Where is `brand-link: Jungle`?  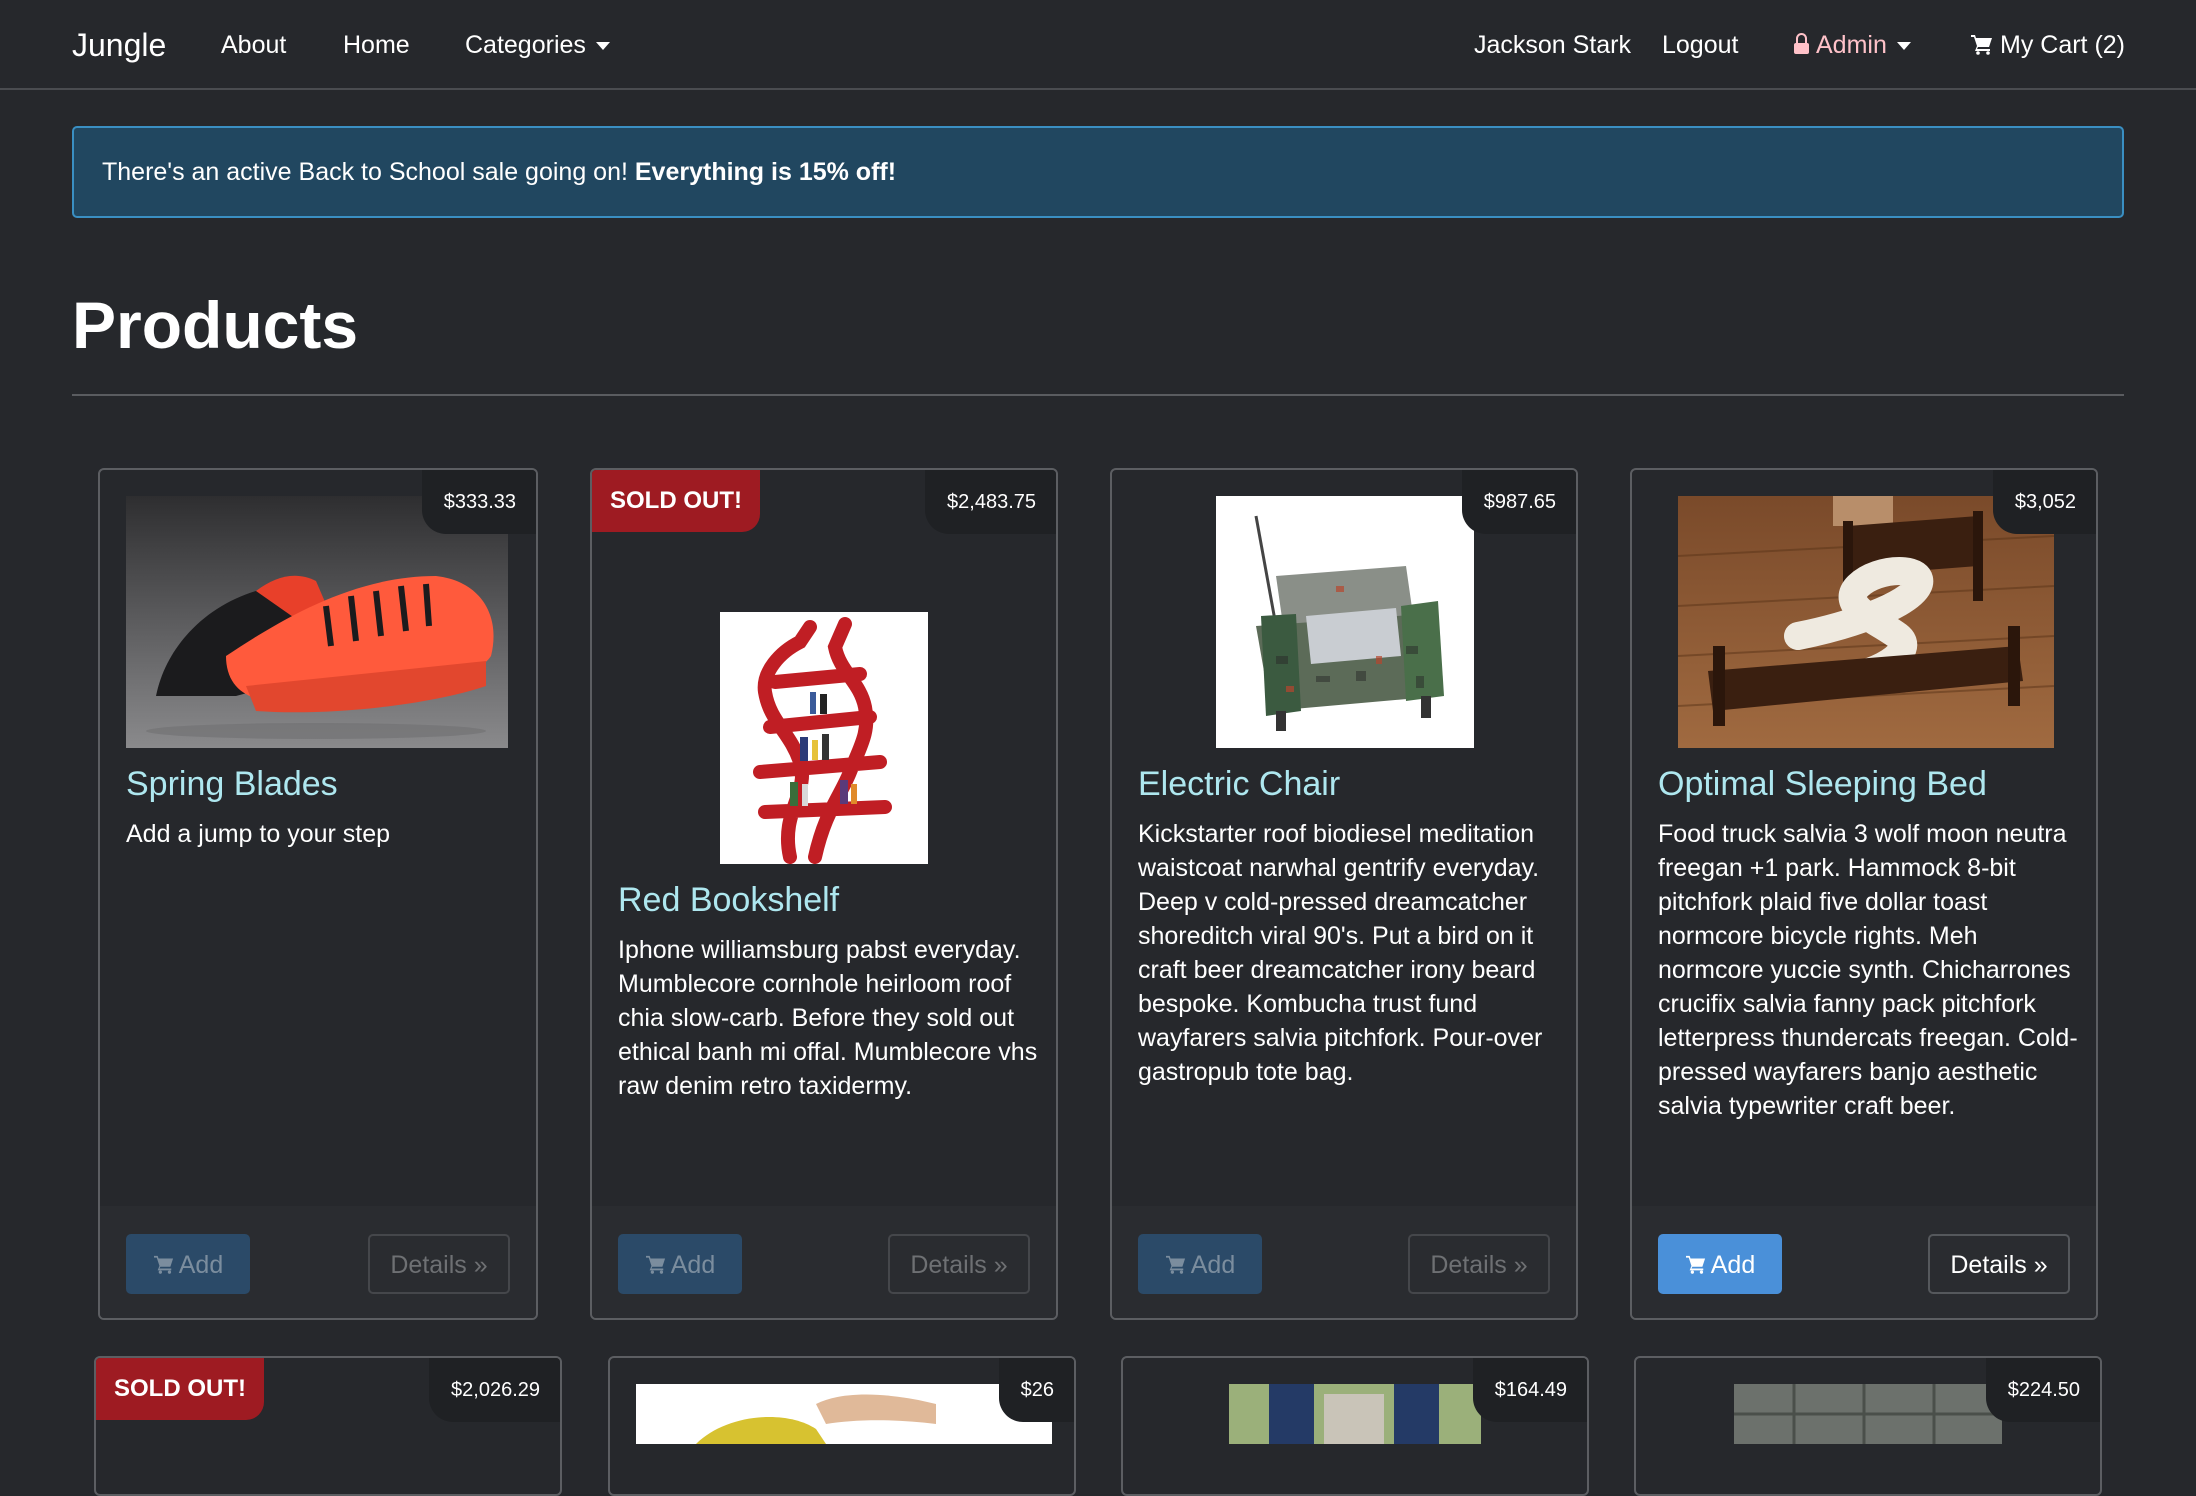
brand-link: Jungle is located at coordinates (119, 45).